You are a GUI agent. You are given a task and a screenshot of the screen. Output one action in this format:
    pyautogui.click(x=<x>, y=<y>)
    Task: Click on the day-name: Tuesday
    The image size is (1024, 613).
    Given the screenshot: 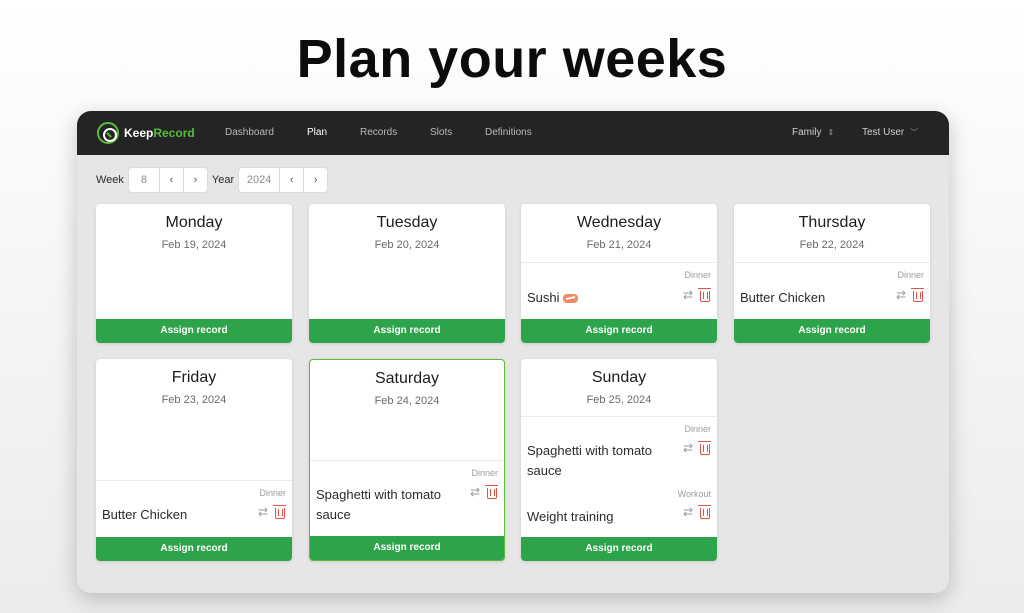 What is the action you would take?
    pyautogui.click(x=407, y=222)
    